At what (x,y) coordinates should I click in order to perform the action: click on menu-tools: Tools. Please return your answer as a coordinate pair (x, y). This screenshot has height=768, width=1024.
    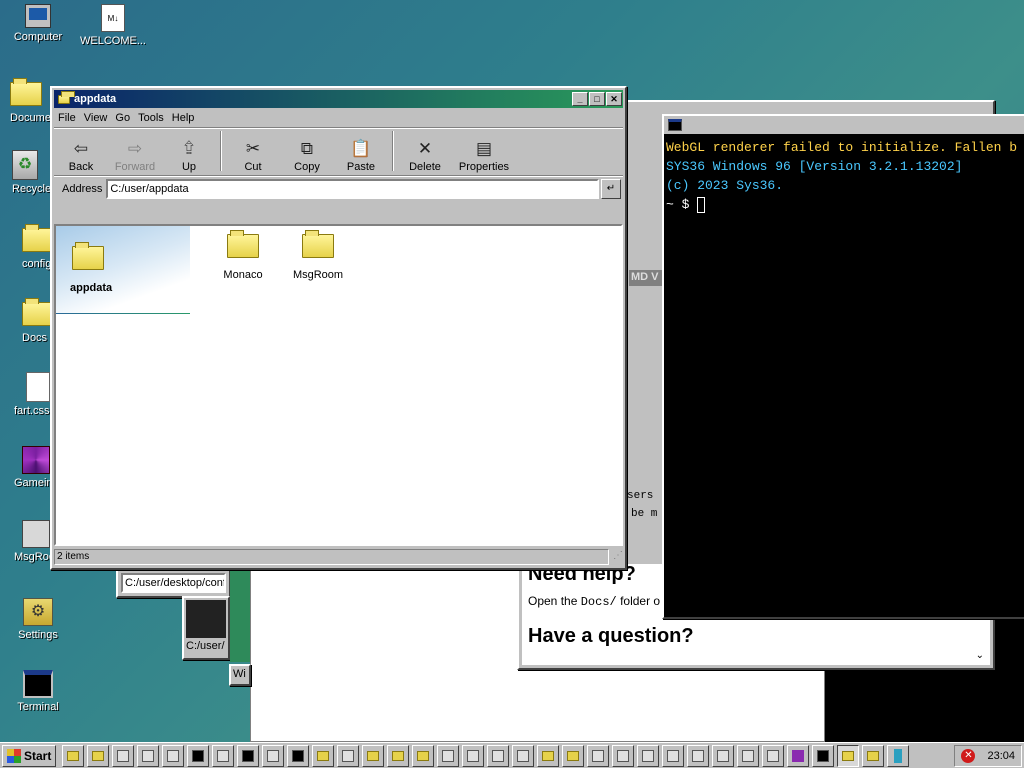
    Looking at the image, I should click on (151, 118).